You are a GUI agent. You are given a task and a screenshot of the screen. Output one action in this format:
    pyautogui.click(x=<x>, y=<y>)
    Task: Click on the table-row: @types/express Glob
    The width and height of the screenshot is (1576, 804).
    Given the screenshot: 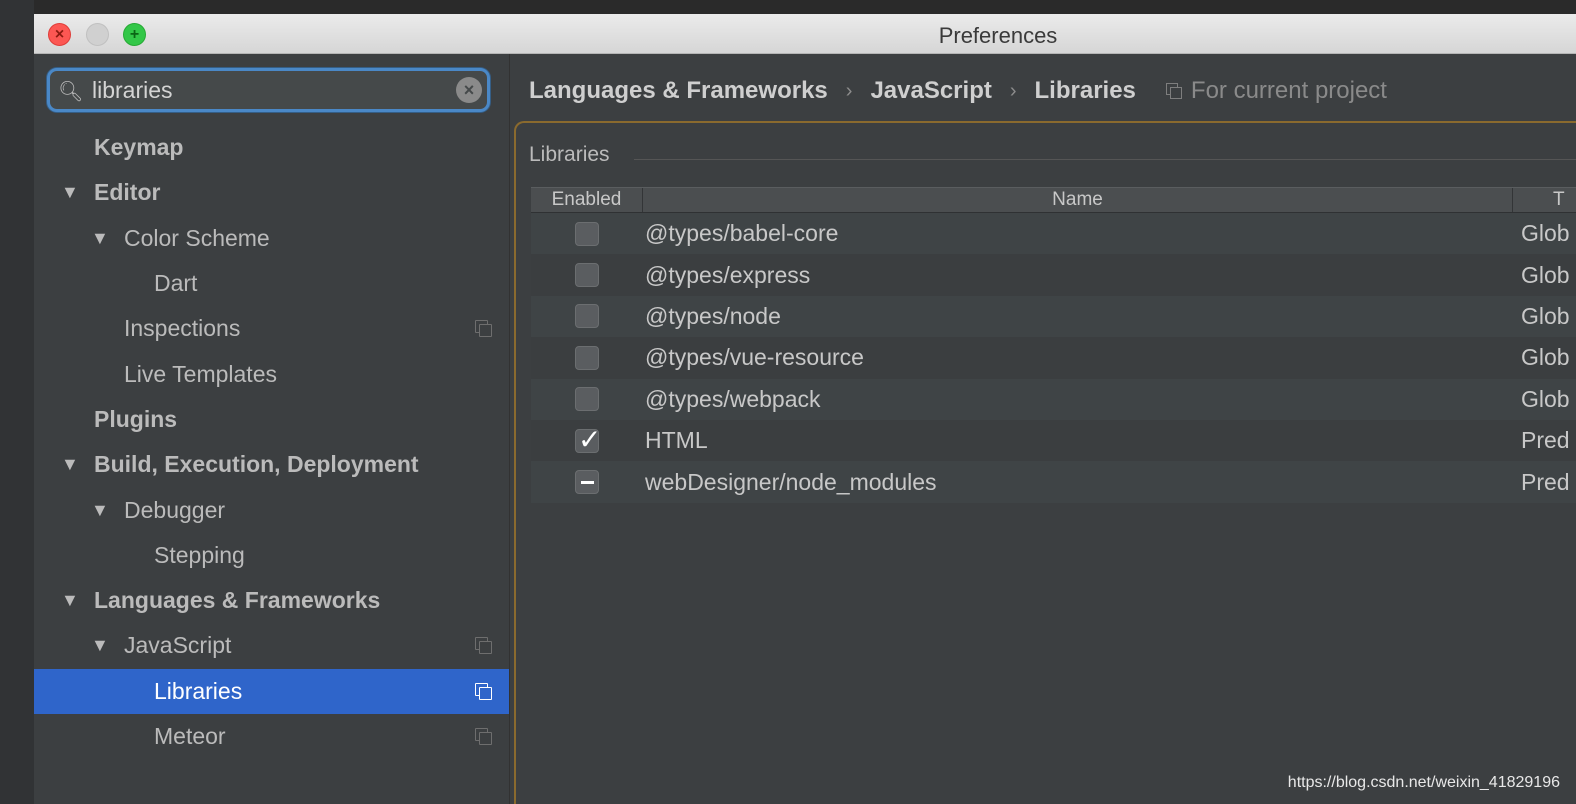 What is the action you would take?
    pyautogui.click(x=1053, y=275)
    